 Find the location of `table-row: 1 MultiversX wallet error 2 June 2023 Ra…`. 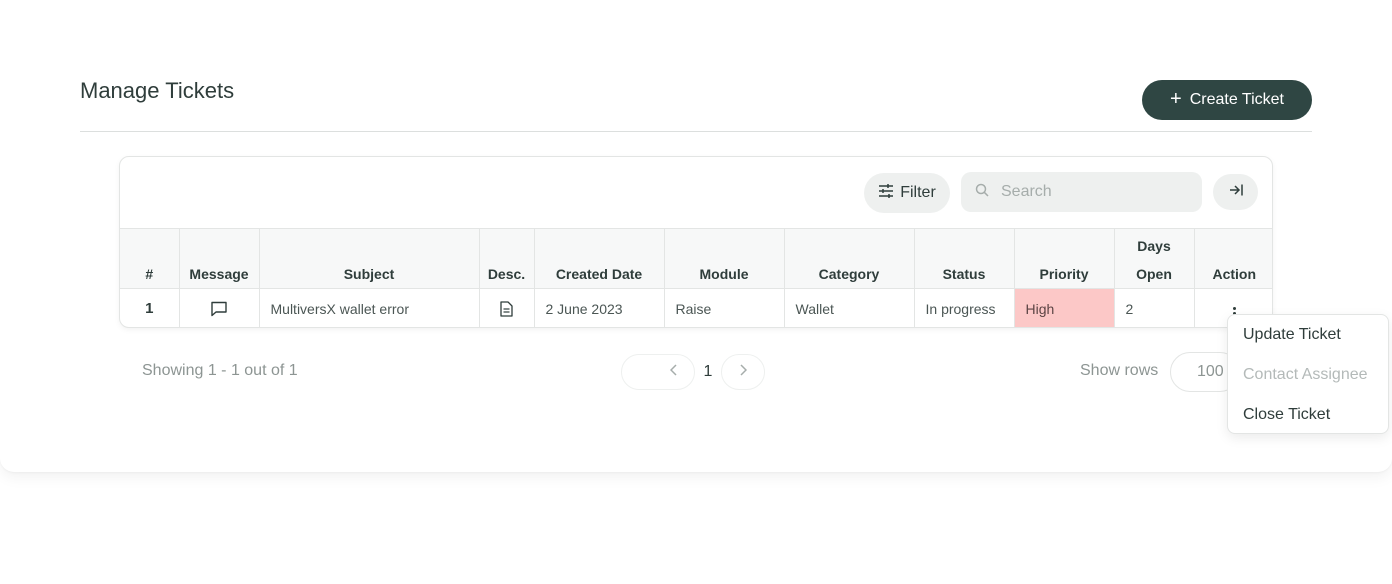

table-row: 1 MultiversX wallet error 2 June 2023 Ra… is located at coordinates (696, 307).